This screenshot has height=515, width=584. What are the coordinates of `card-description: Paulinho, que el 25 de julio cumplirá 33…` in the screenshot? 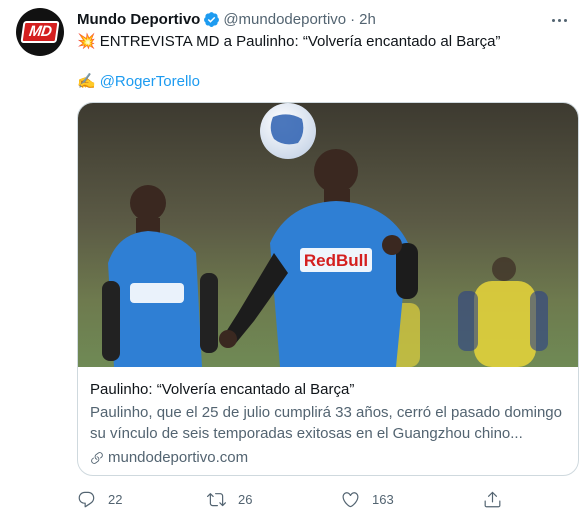 It's located at (326, 423).